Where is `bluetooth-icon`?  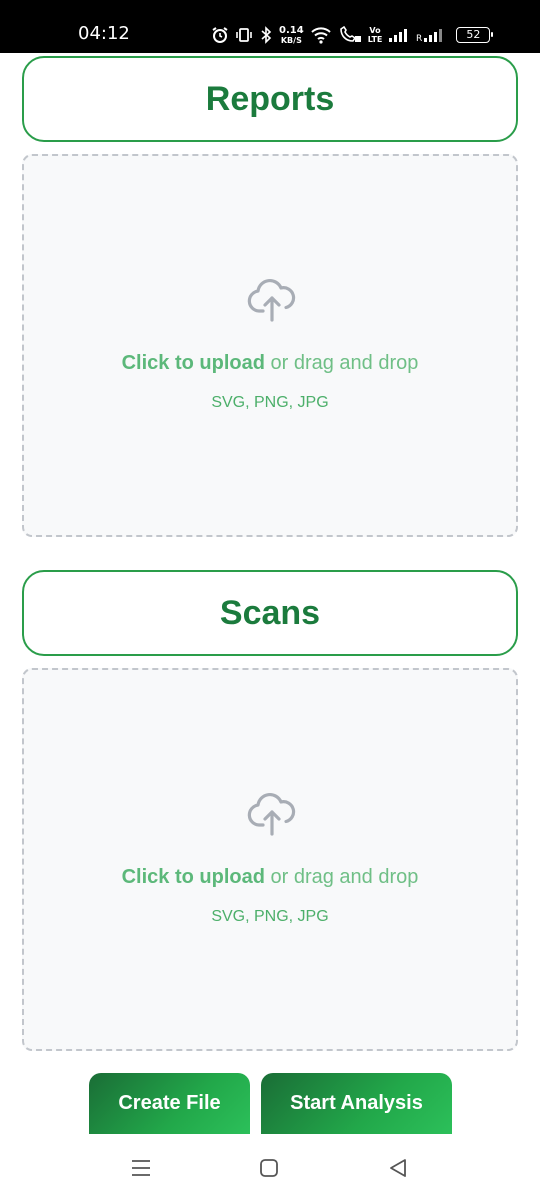 bluetooth-icon is located at coordinates (266, 35).